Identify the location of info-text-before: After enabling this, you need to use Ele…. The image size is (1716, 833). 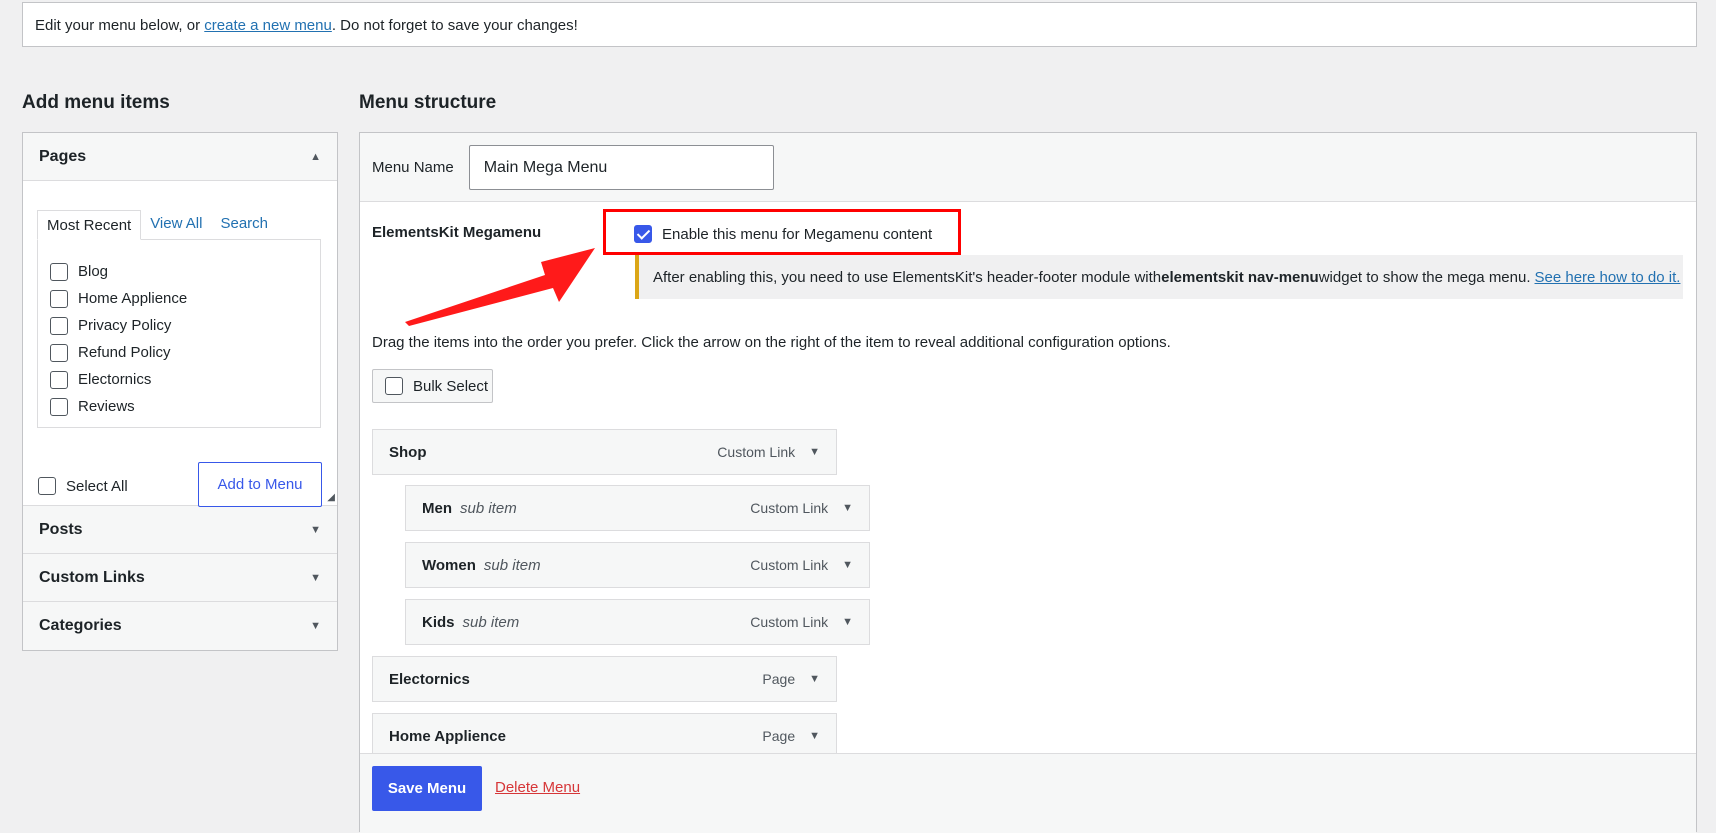
(907, 277).